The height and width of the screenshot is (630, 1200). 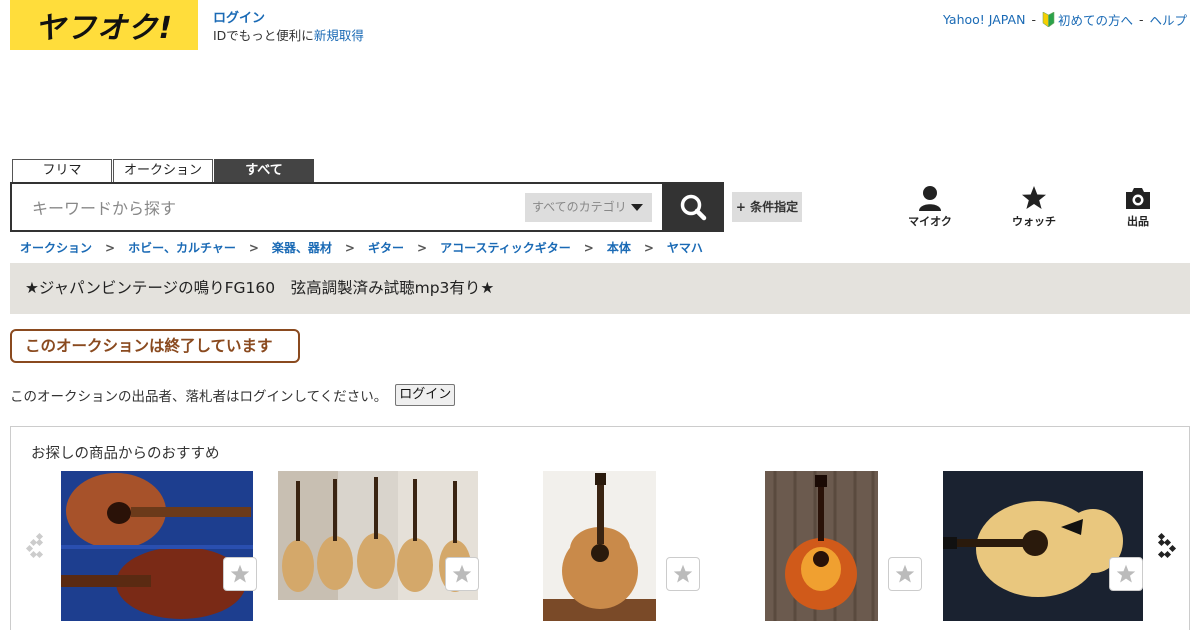 What do you see at coordinates (239, 18) in the screenshot?
I see `login-link: ログイン` at bounding box center [239, 18].